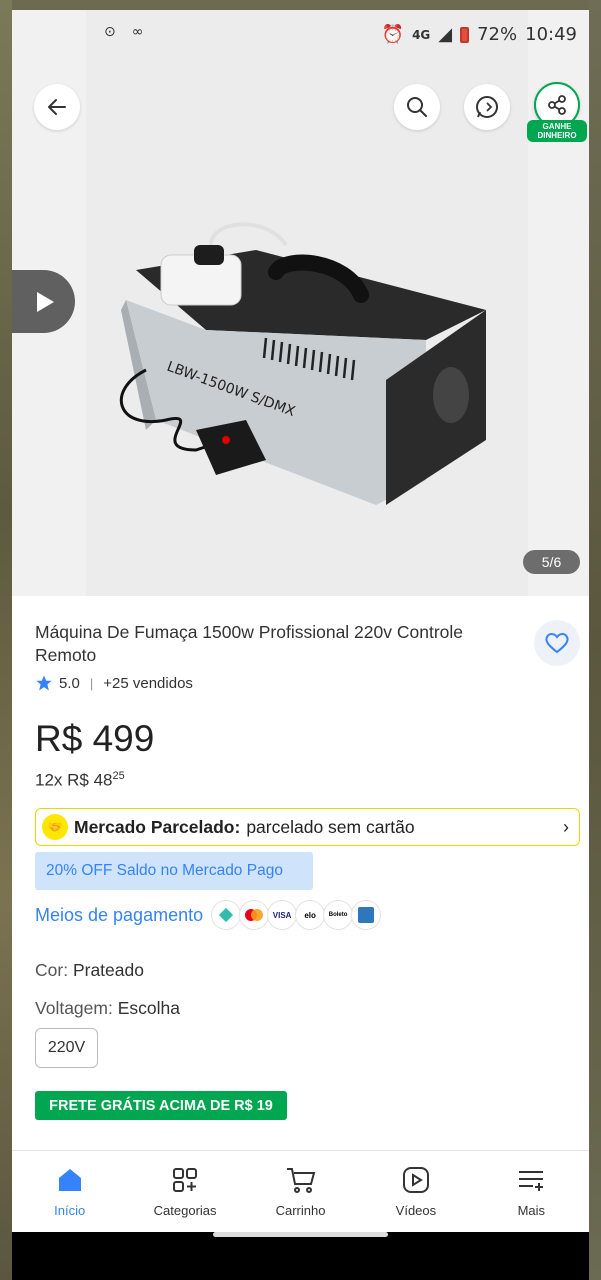 The image size is (601, 1280). What do you see at coordinates (566, 826) in the screenshot?
I see `chevron-right-icon: ›` at bounding box center [566, 826].